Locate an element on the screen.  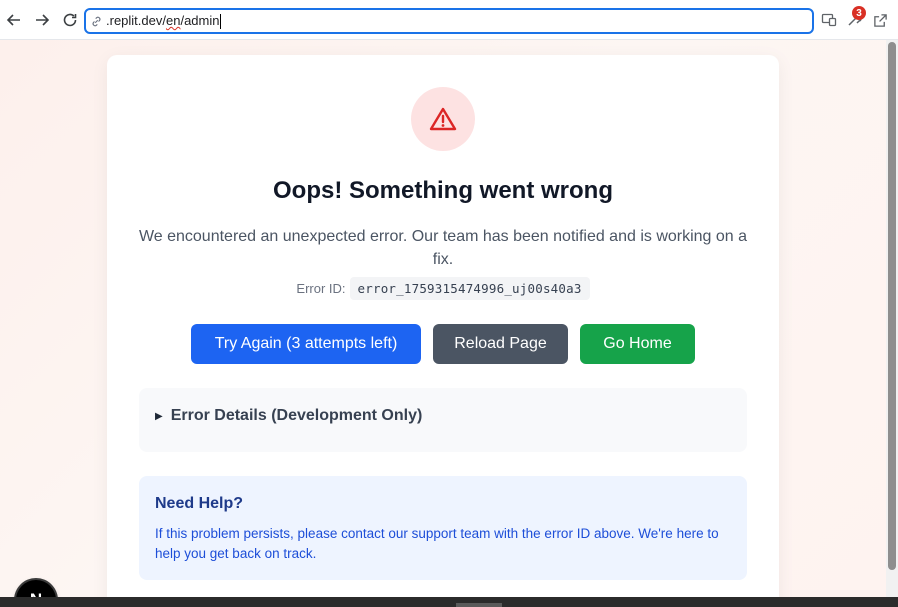
error-details-panel: ▶ Error Details (Development Only) is located at coordinates (443, 420).